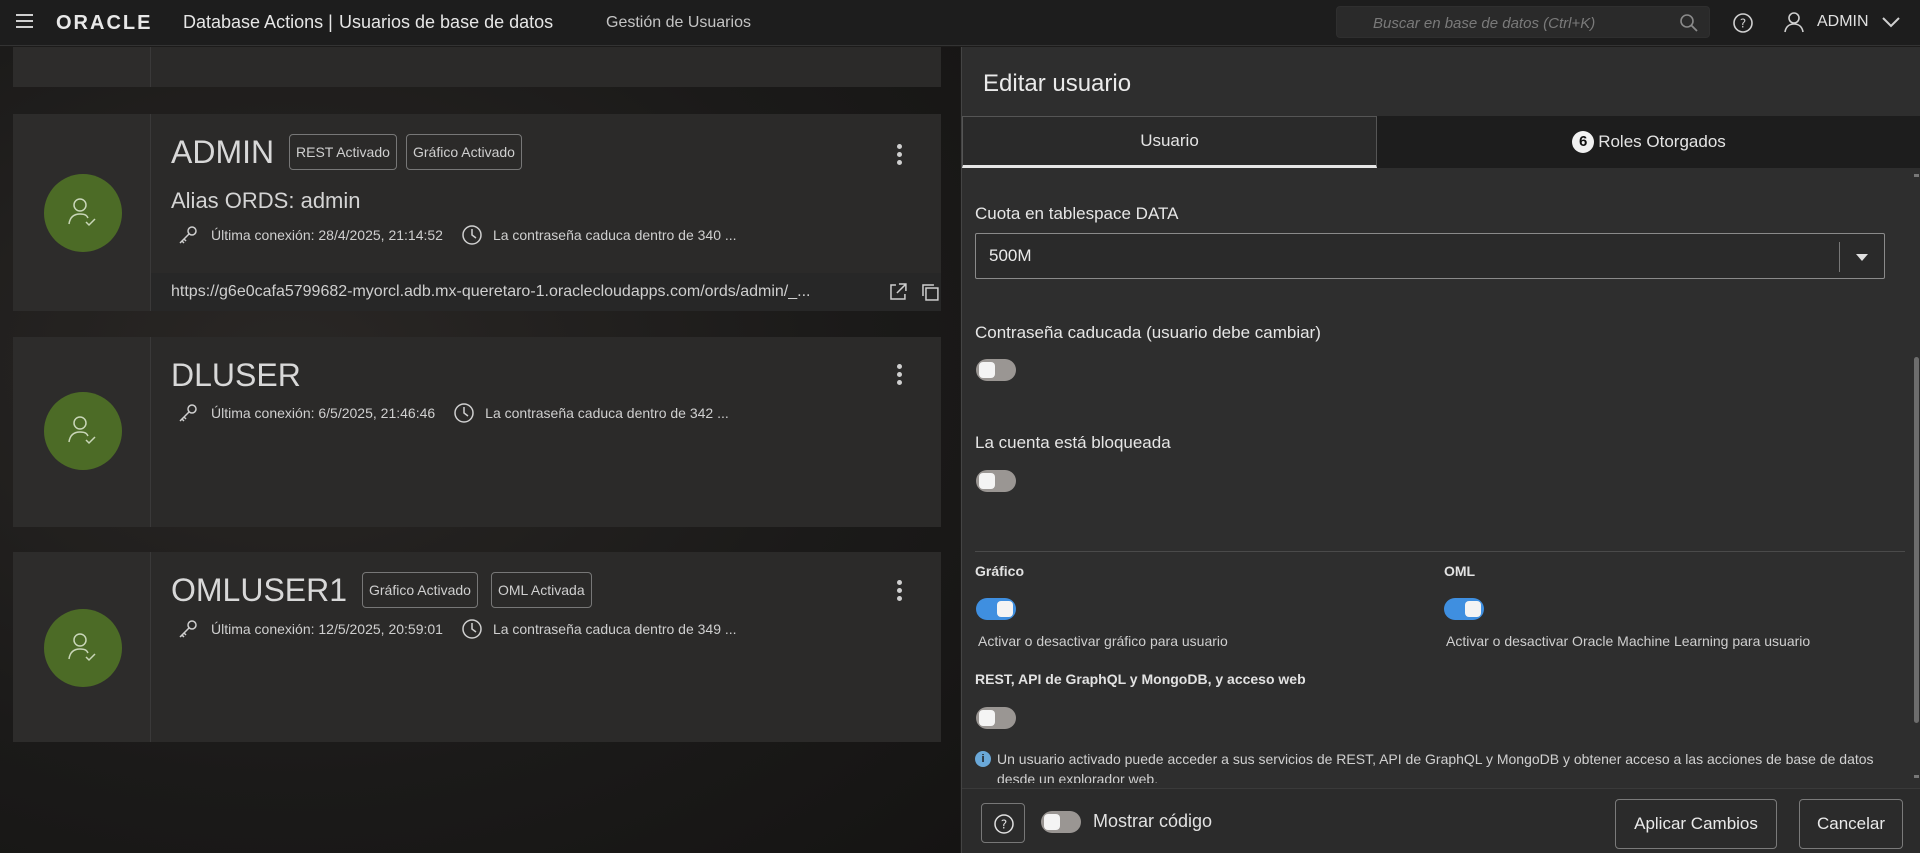  What do you see at coordinates (1916, 540) in the screenshot?
I see `scrollbar` at bounding box center [1916, 540].